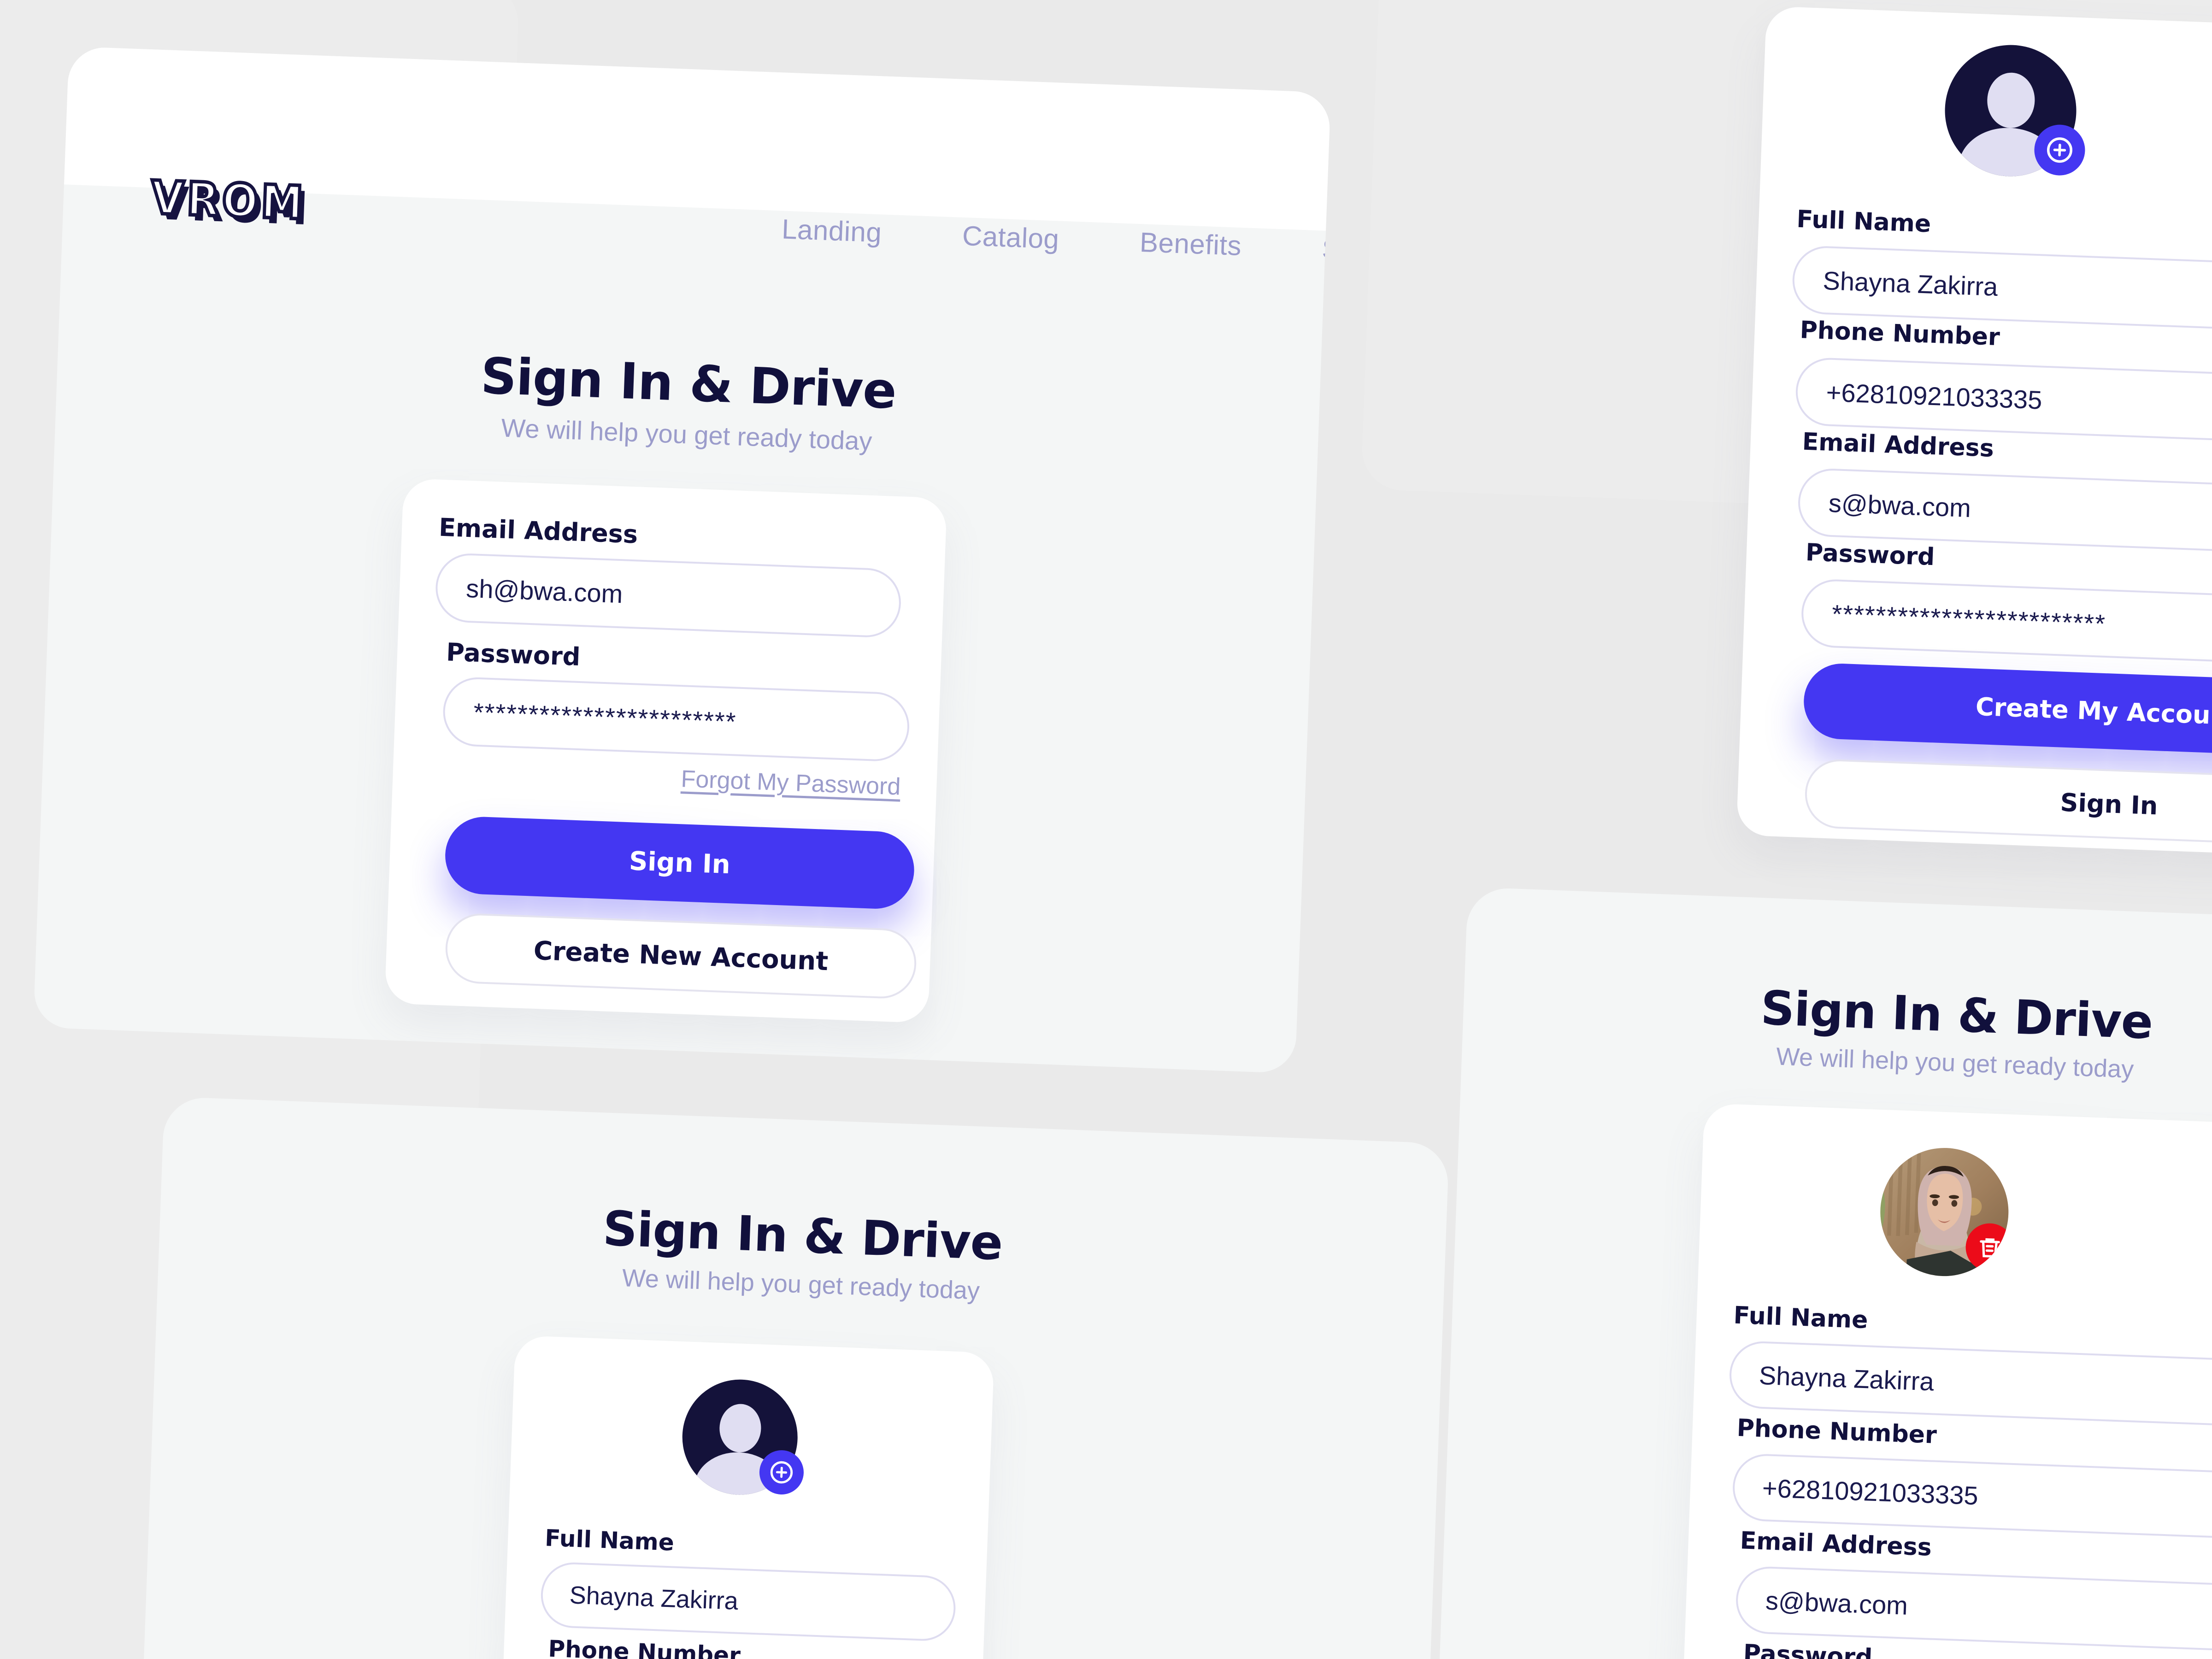  Describe the element at coordinates (1326, 250) in the screenshot. I see `nav-item-stories: Stories` at that location.